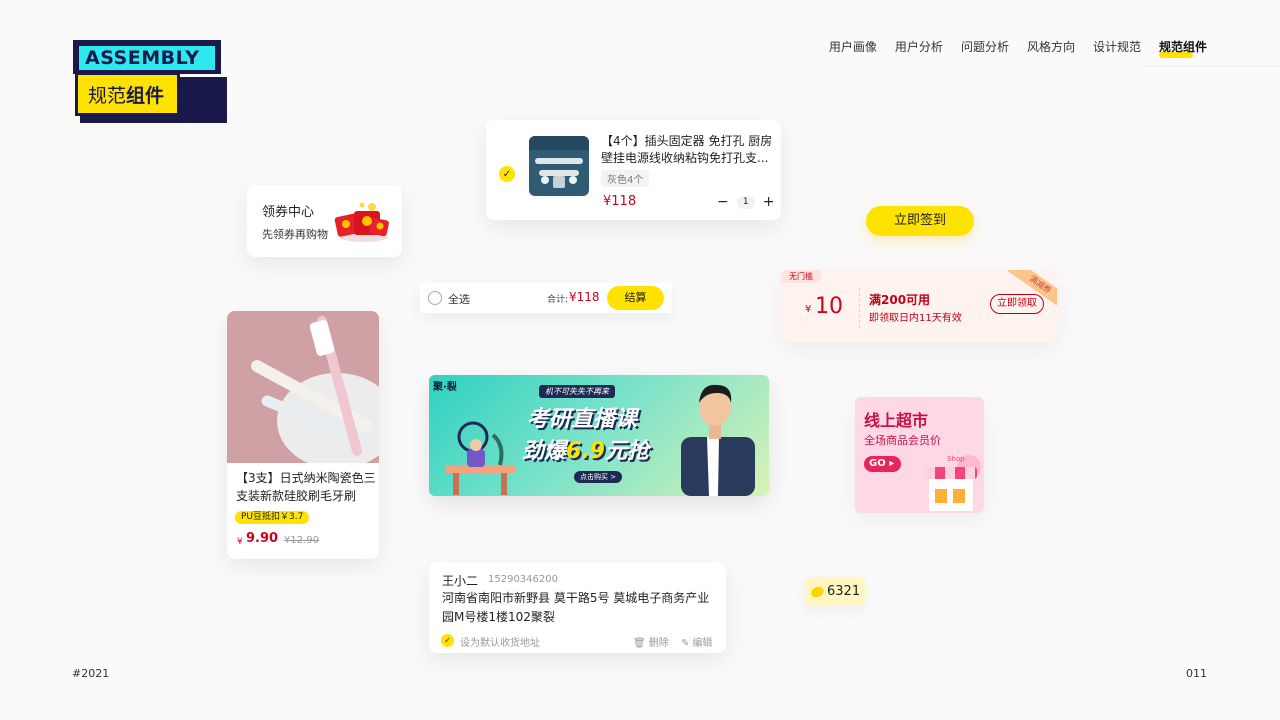  Describe the element at coordinates (544, 451) in the screenshot. I see `banner-headline-2a: 劲爆` at that location.